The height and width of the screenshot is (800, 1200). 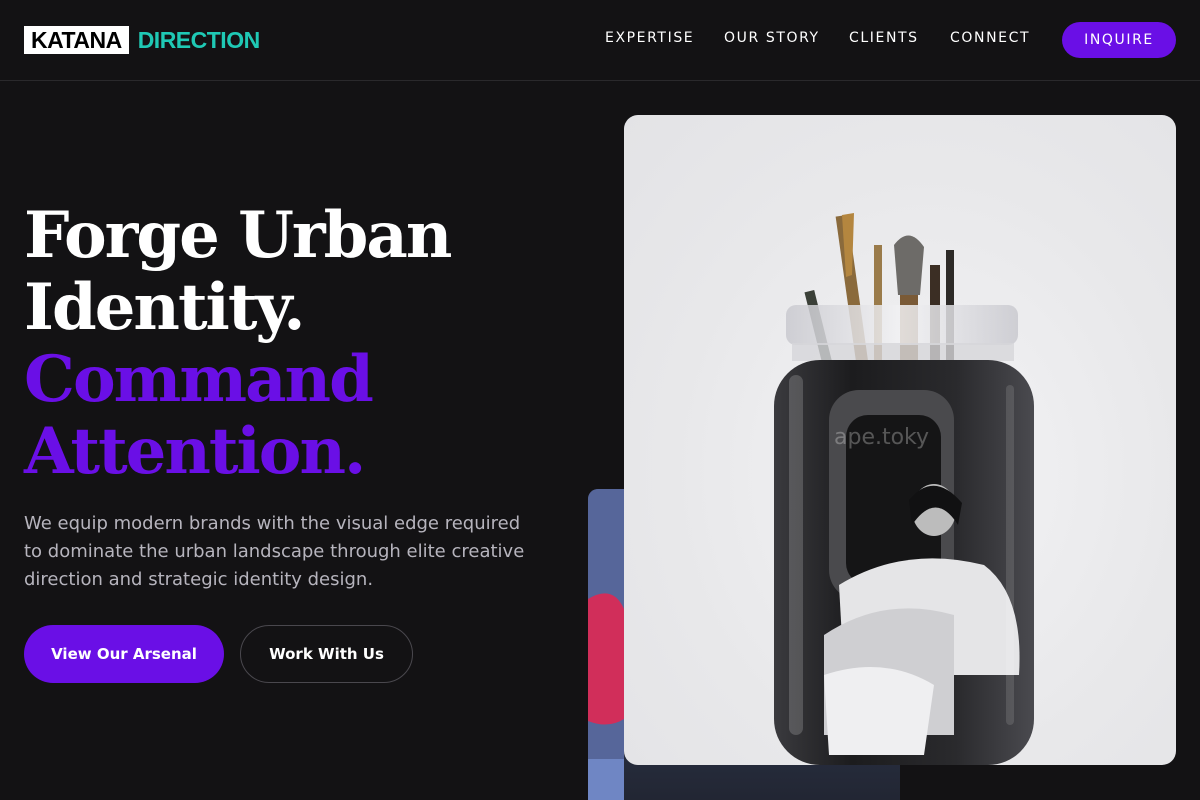 I want to click on inquire-button: INQUIRE, so click(x=1119, y=40).